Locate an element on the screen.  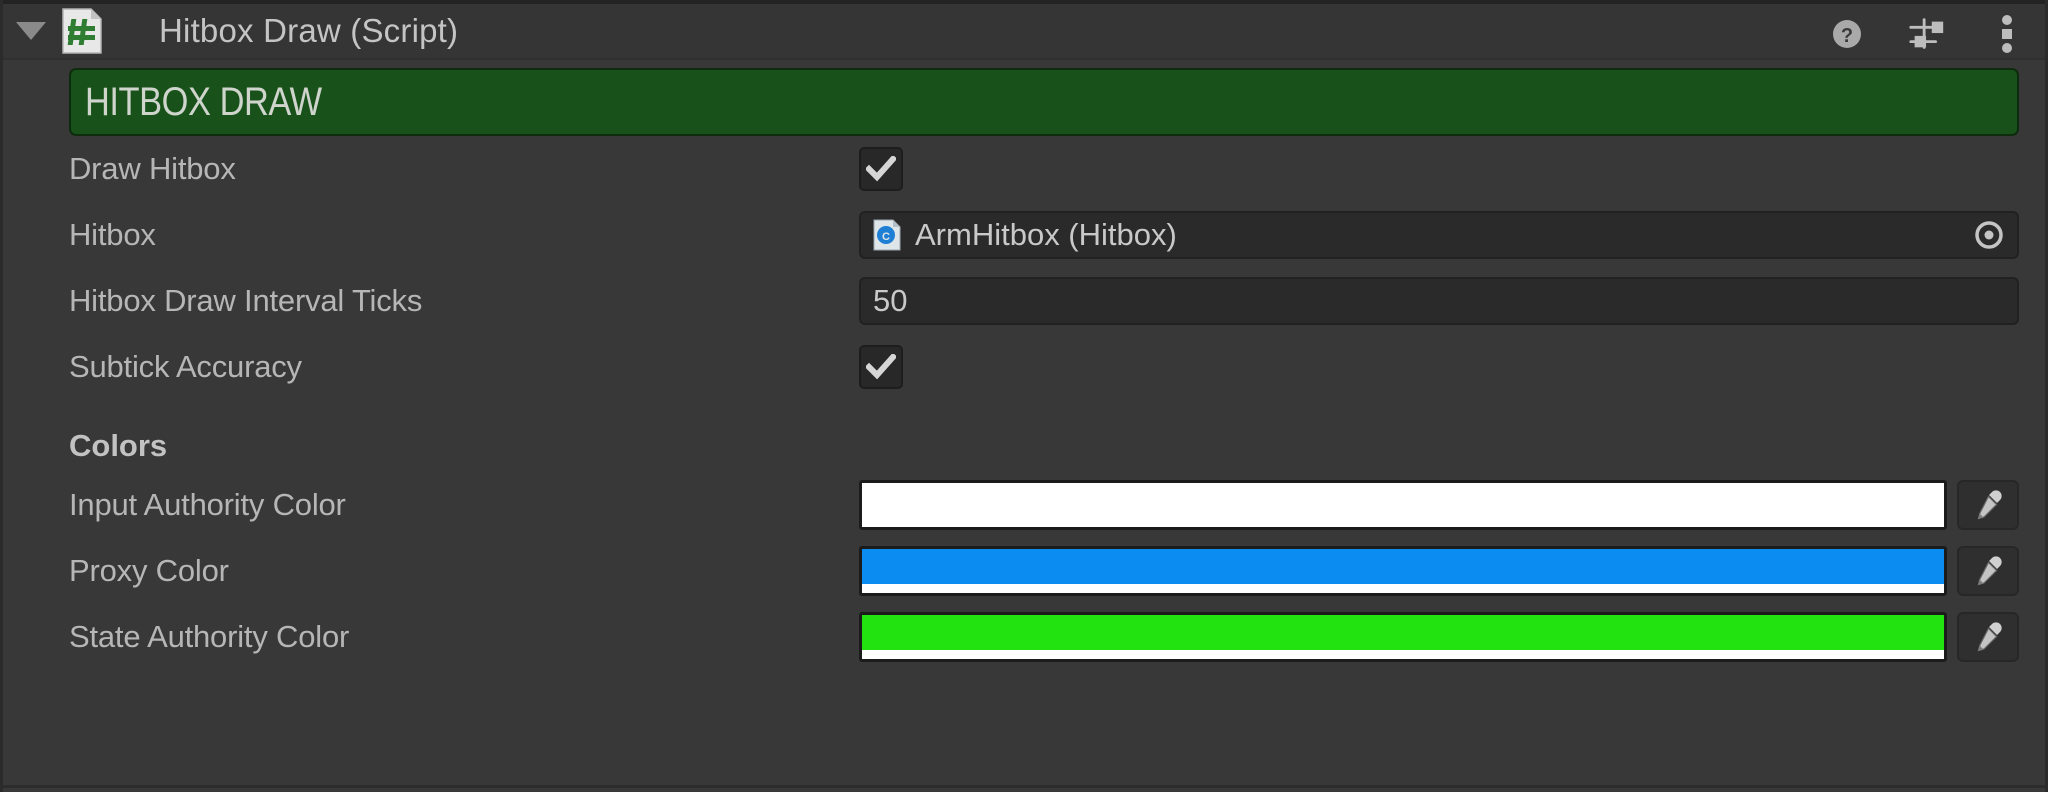
property-label: Draw Hitbox is located at coordinates (152, 168).